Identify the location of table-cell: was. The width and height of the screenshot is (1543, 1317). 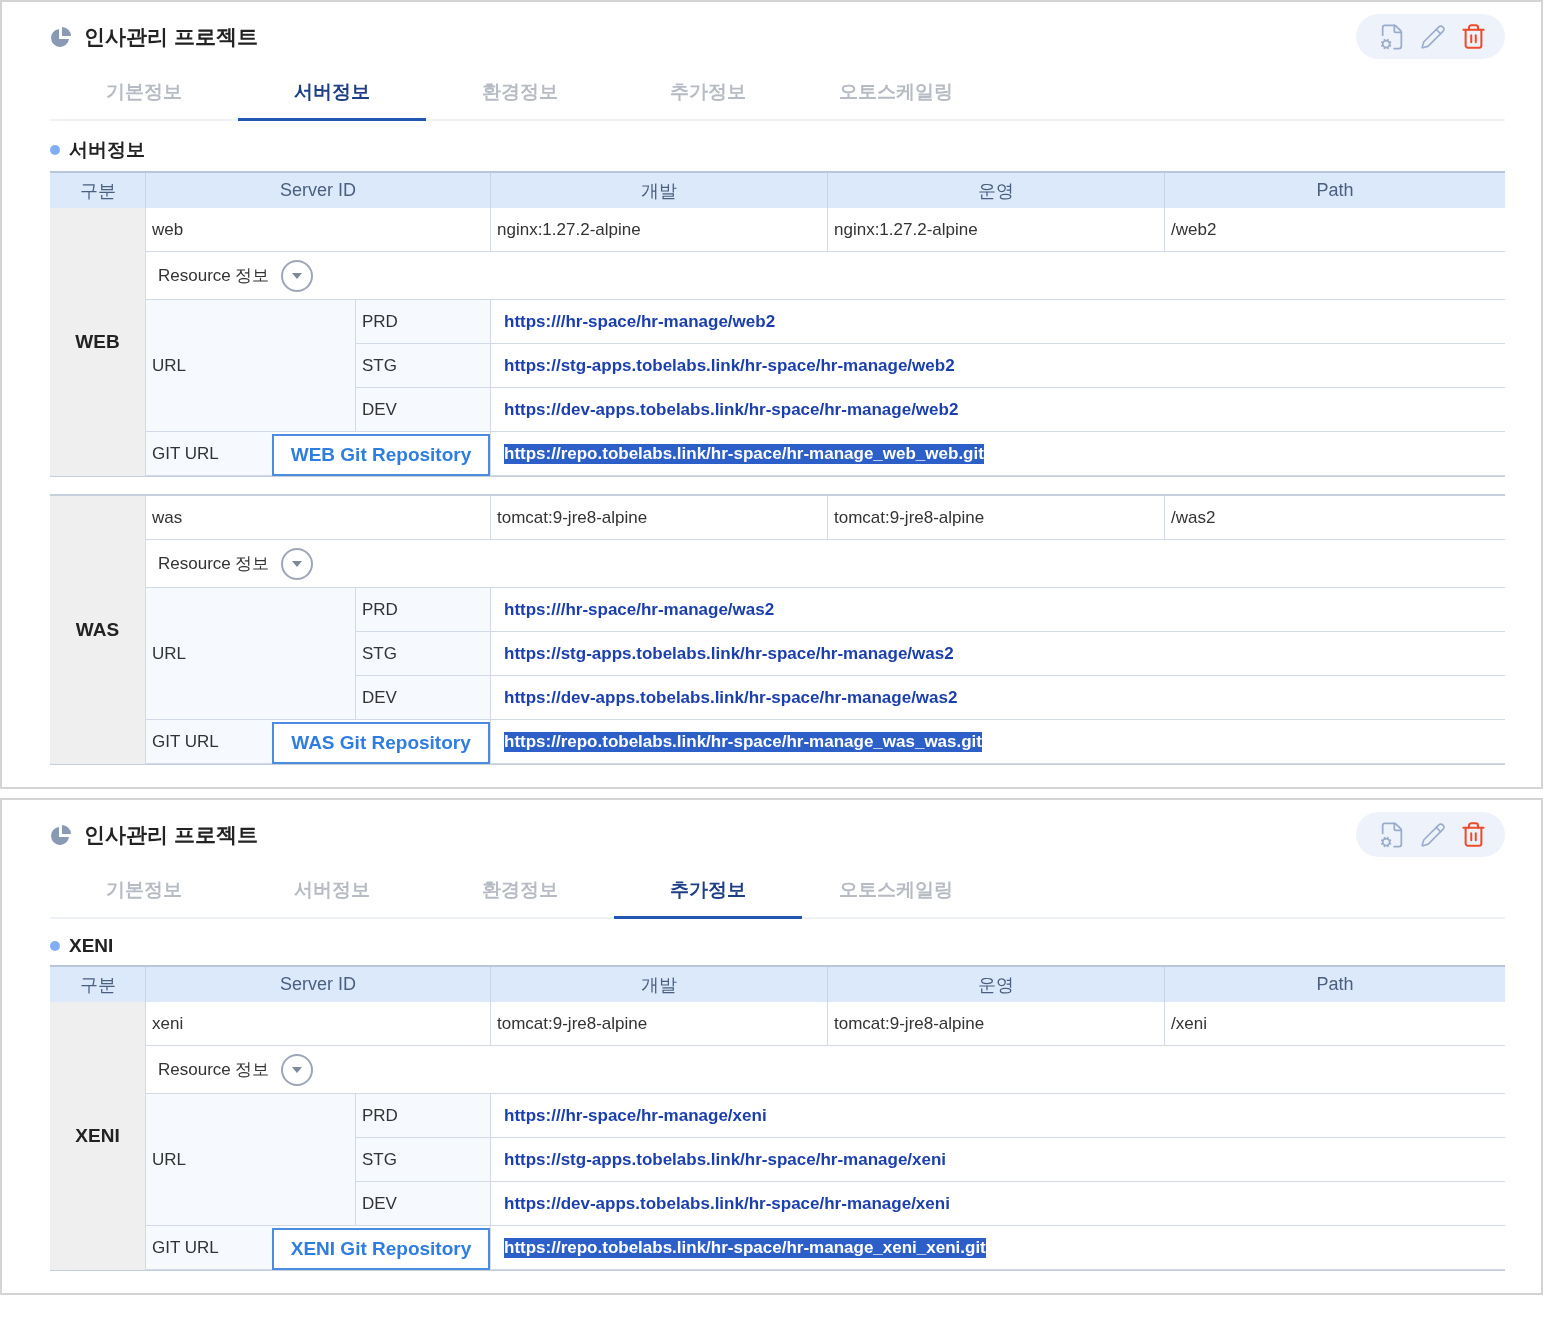
(317, 518).